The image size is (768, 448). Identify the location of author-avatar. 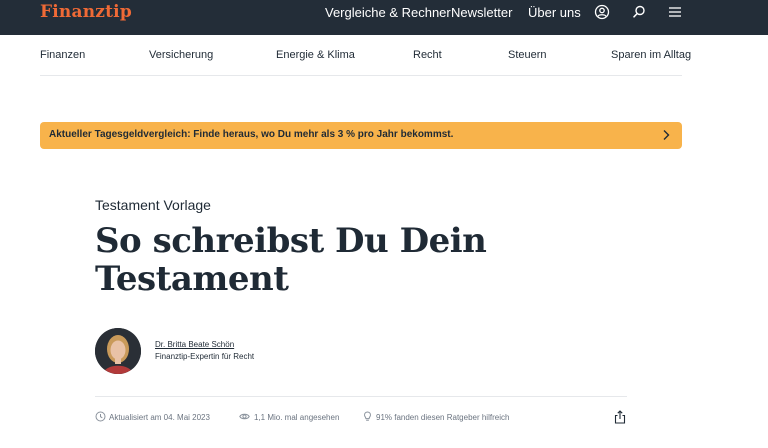
(118, 351).